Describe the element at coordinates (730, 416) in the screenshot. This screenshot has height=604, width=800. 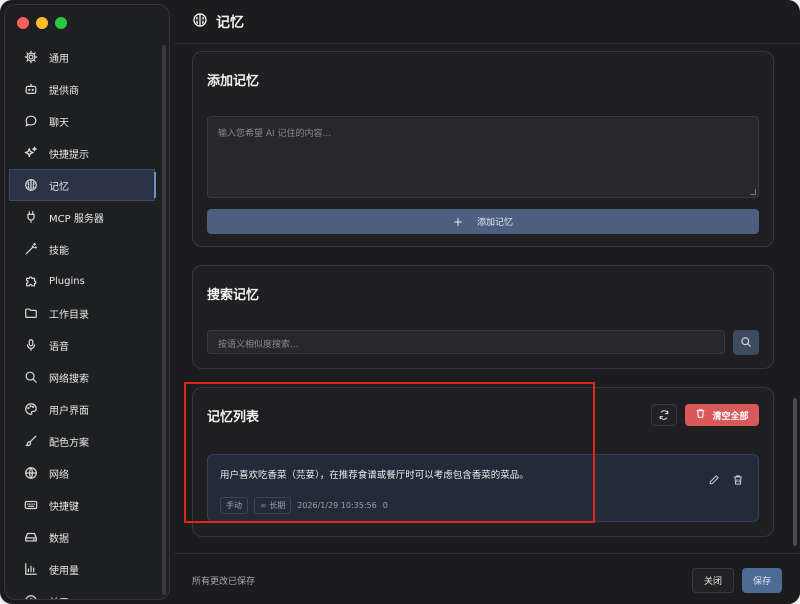
I see `clear-all-label: 清空全部` at that location.